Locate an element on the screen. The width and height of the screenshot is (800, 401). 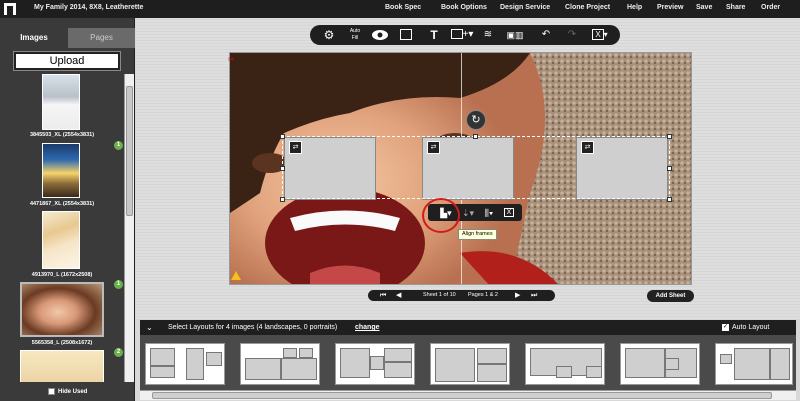
gear-icon: ⚙ is located at coordinates (329, 35).